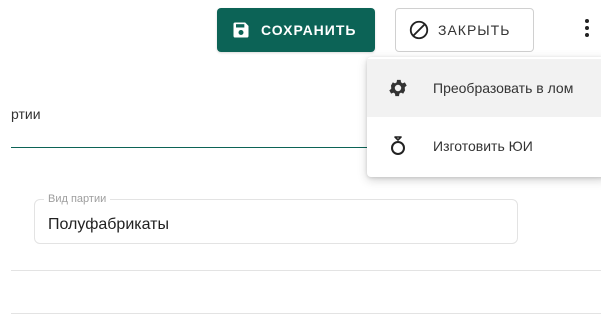  What do you see at coordinates (474, 30) in the screenshot?
I see `close-button-label: ЗАКРЫТЬ` at bounding box center [474, 30].